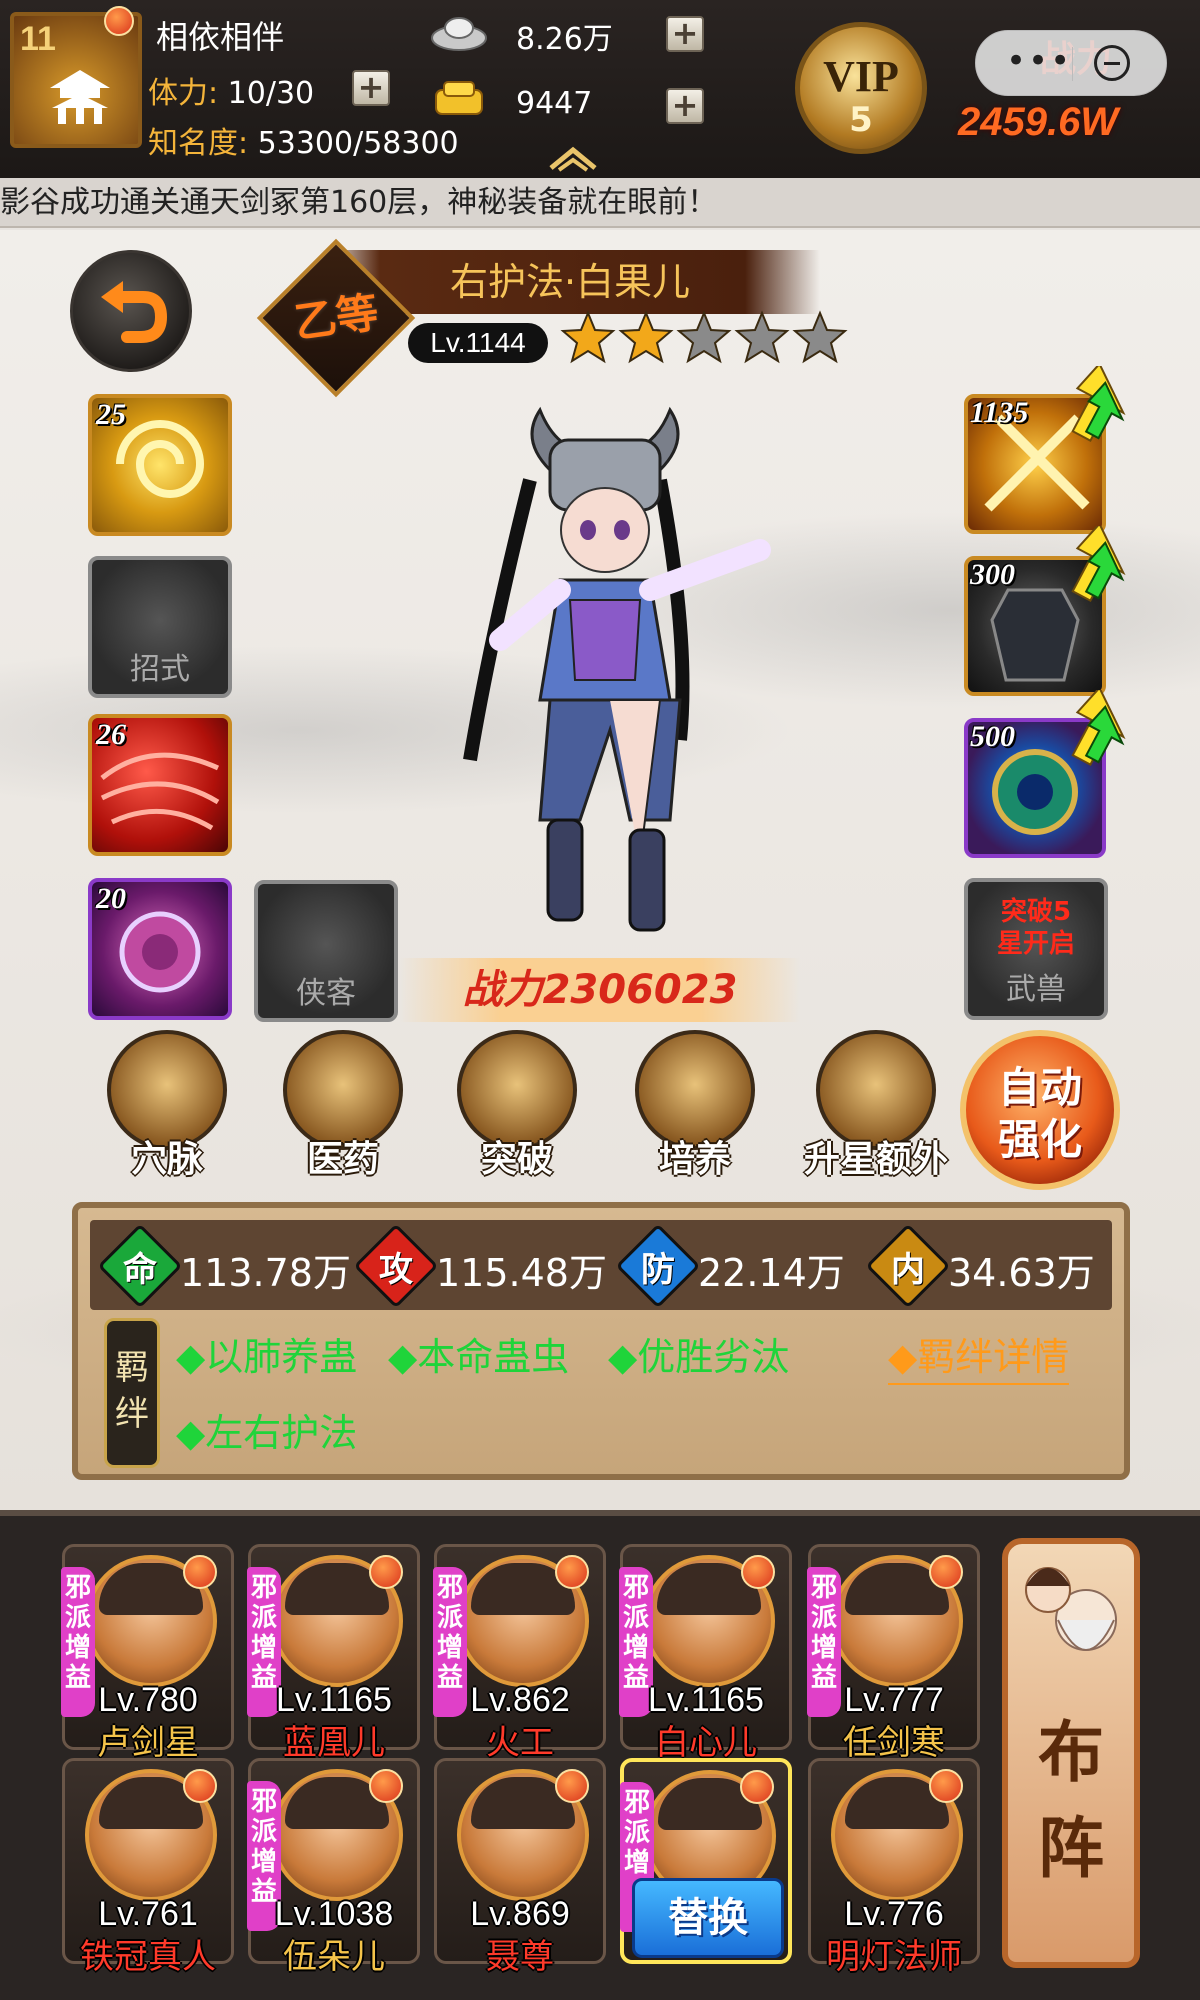 The width and height of the screenshot is (1200, 2000). I want to click on roster-hero-card: 邪派增益 Lv.1165 白心儿, so click(705, 1653).